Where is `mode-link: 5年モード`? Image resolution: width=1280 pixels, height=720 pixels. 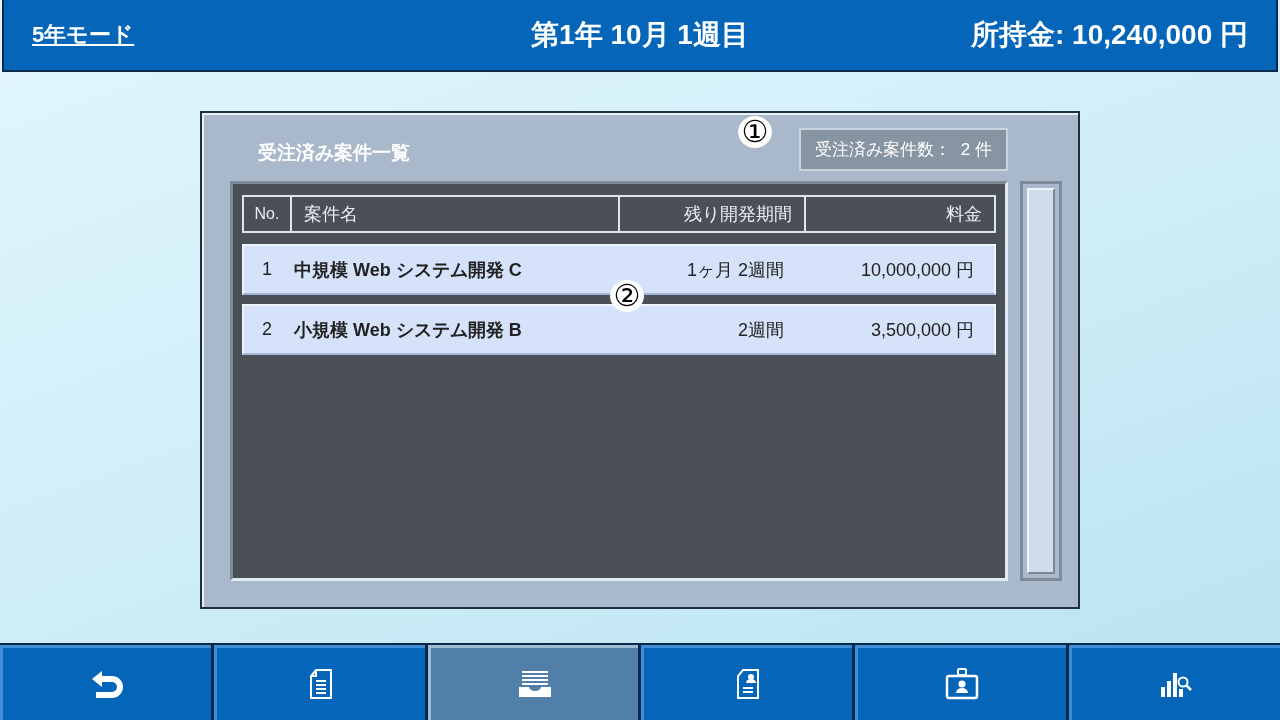
mode-link: 5年モード is located at coordinates (83, 35).